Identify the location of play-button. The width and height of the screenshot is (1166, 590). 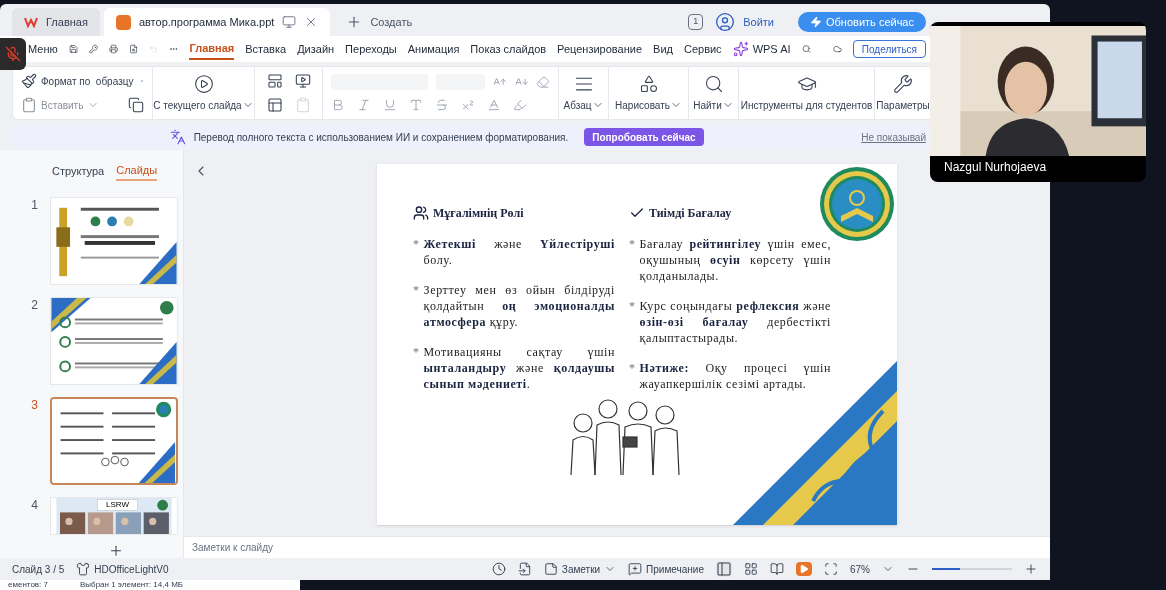
(804, 569).